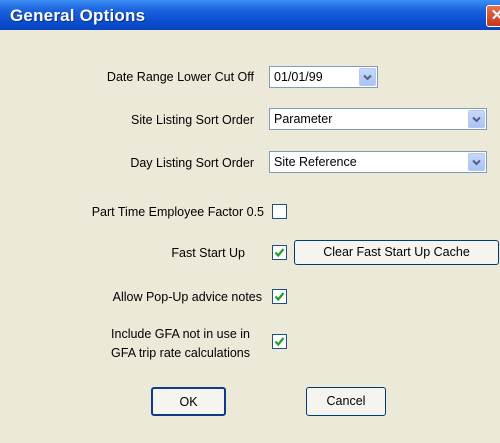 Image resolution: width=500 pixels, height=443 pixels. Describe the element at coordinates (180, 353) in the screenshot. I see `include-gfa-label-line2: GFA trip rate calculations` at that location.